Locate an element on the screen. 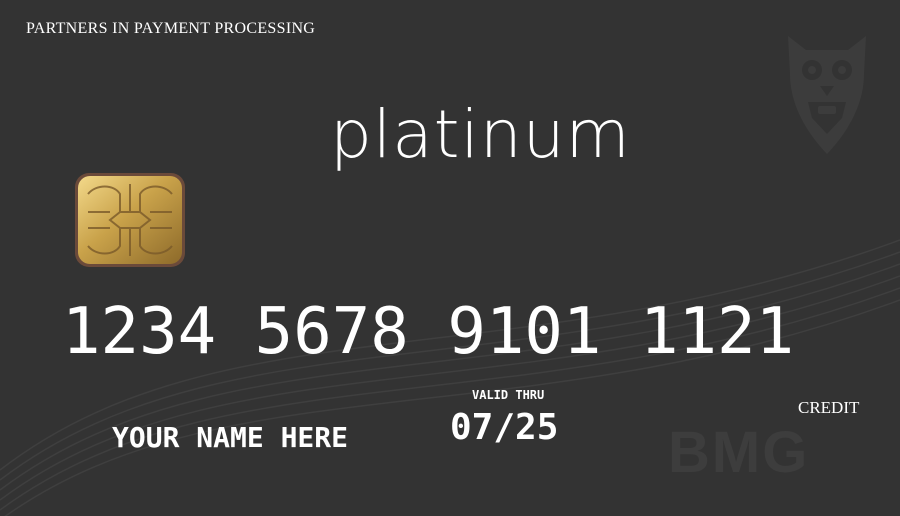 This screenshot has width=900, height=516. emv-chip-icon is located at coordinates (130, 220).